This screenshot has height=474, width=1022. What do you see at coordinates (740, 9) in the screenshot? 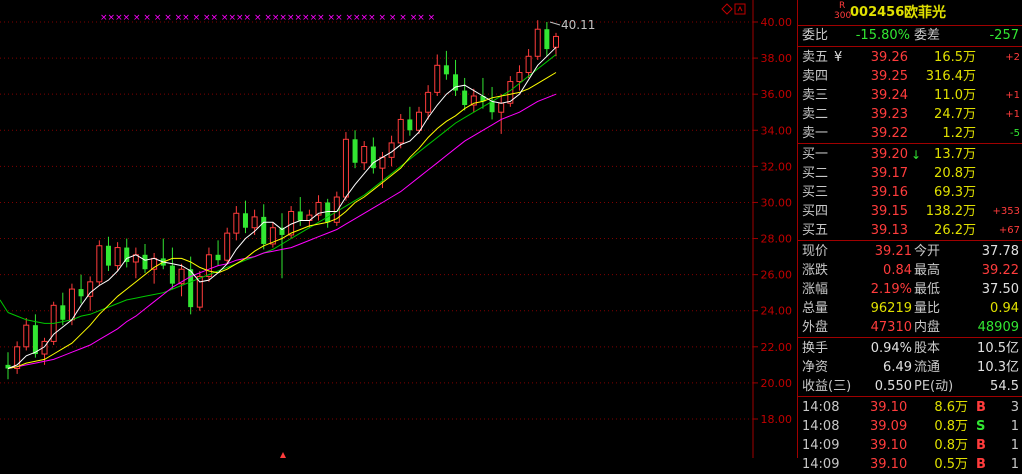
I see `expand-icon` at bounding box center [740, 9].